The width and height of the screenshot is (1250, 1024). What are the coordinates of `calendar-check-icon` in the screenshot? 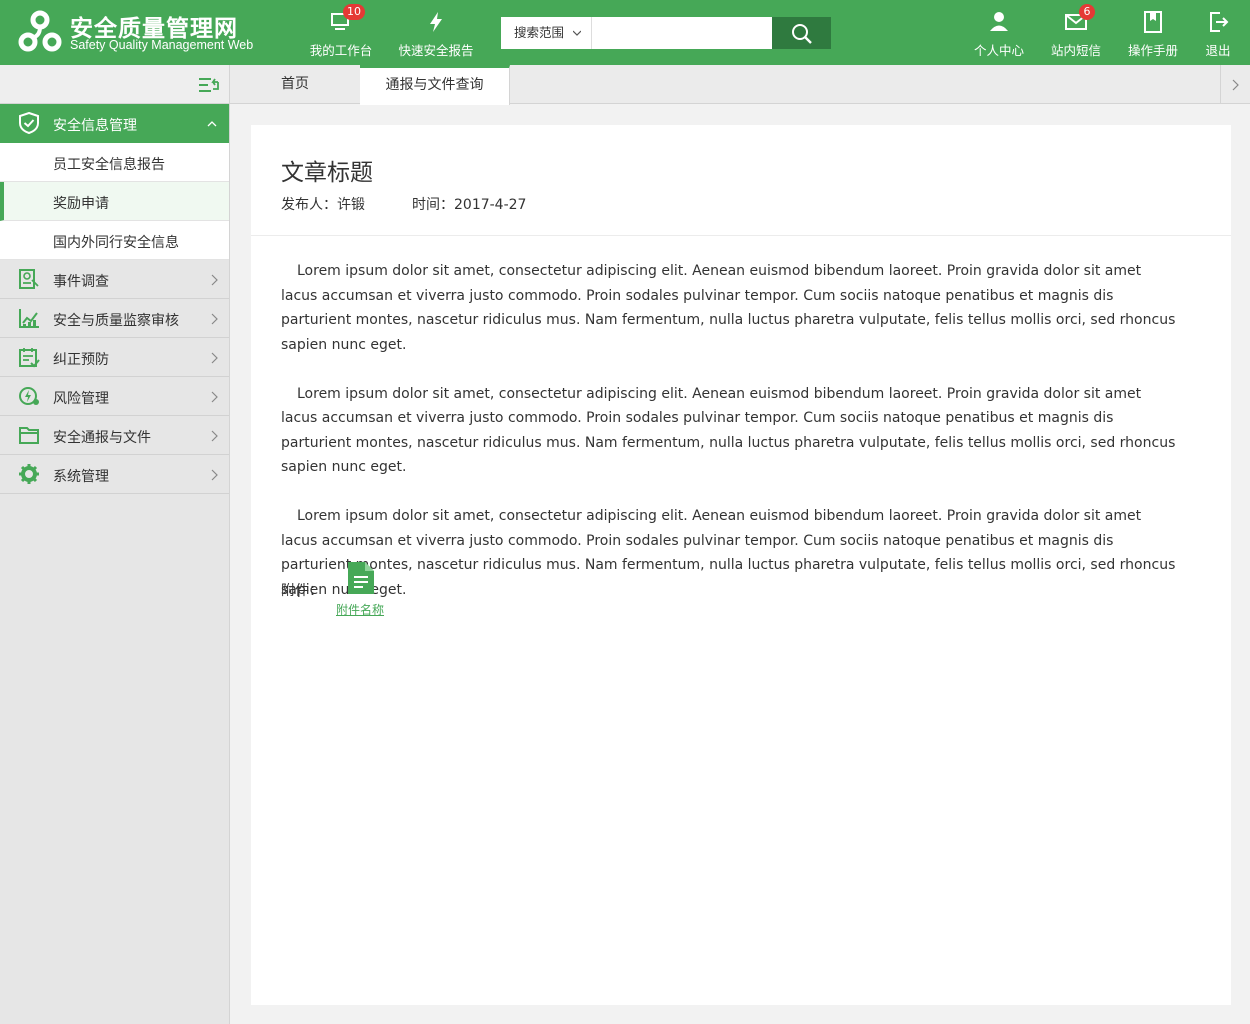 It's located at (29, 358).